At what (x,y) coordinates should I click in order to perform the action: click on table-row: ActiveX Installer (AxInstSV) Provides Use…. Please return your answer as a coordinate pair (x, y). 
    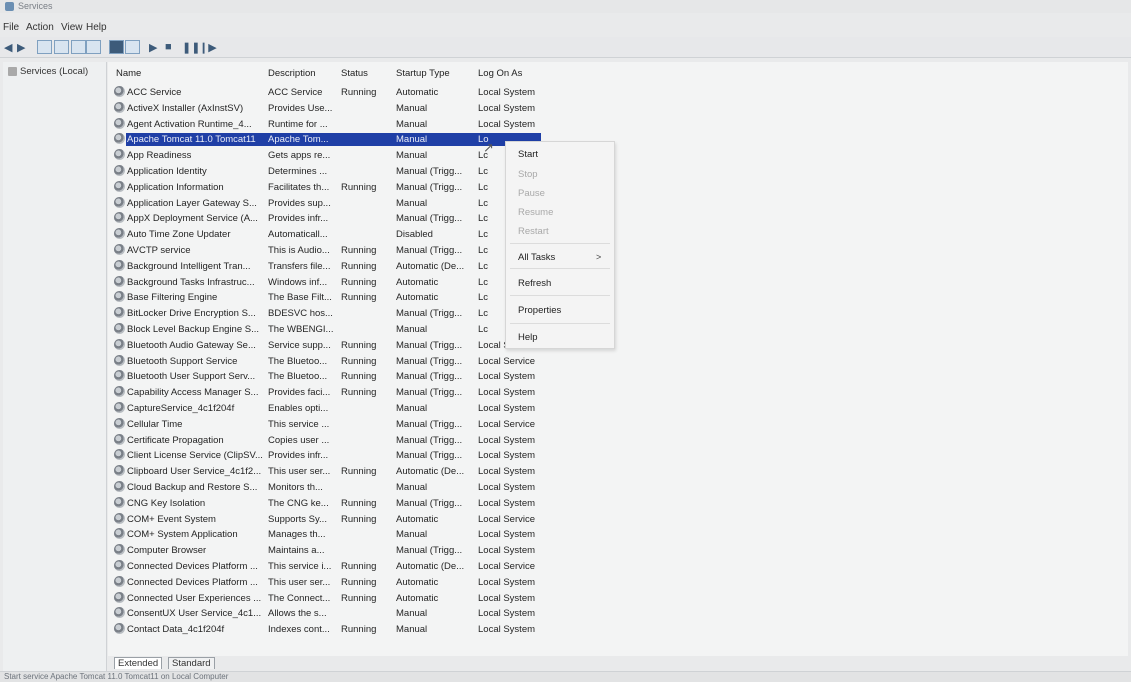
    Looking at the image, I should click on (618, 108).